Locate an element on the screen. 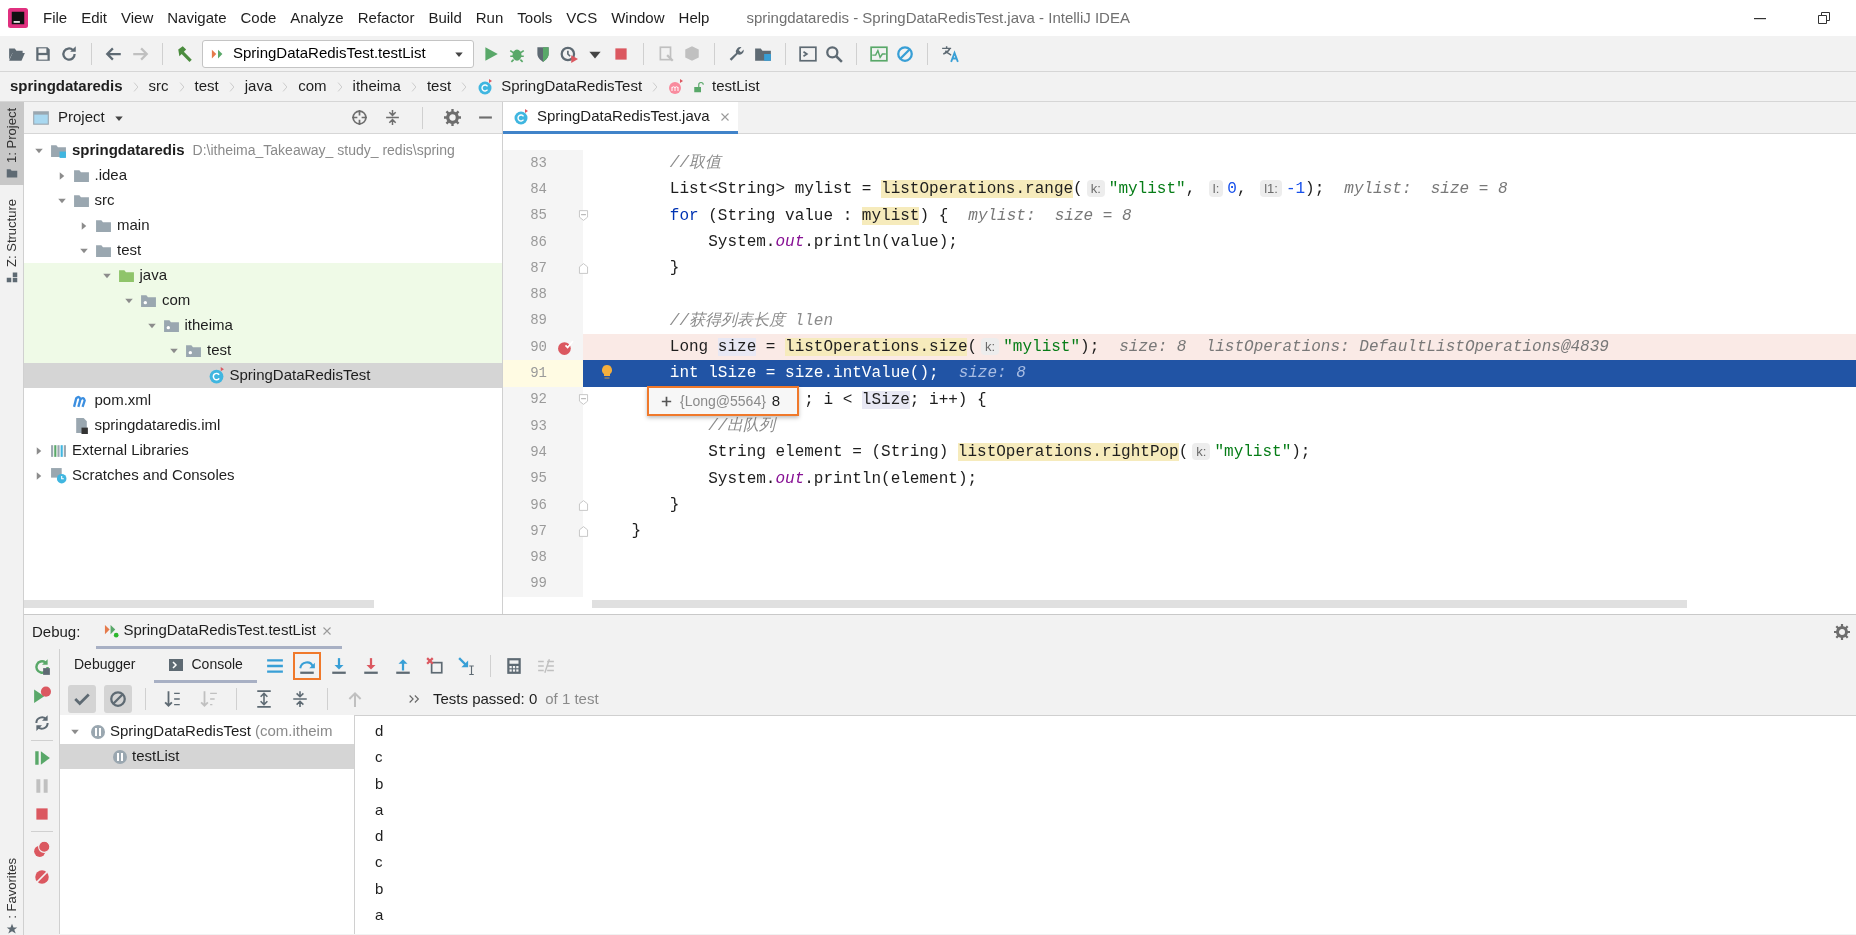 This screenshot has width=1856, height=935. view-tab: Debugger is located at coordinates (105, 666).